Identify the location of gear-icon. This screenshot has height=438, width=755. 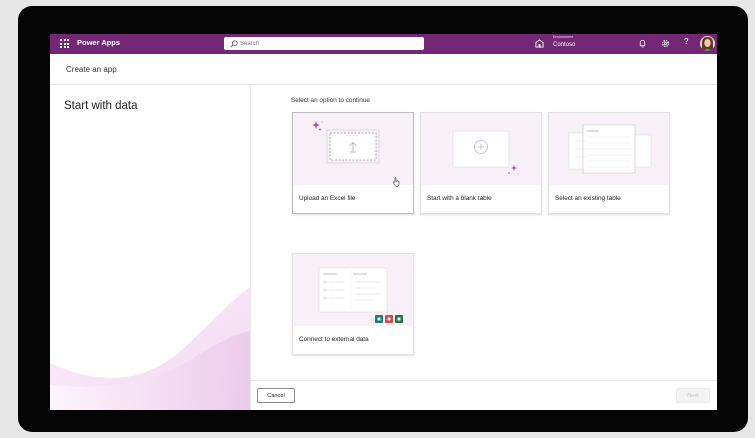
(665, 43).